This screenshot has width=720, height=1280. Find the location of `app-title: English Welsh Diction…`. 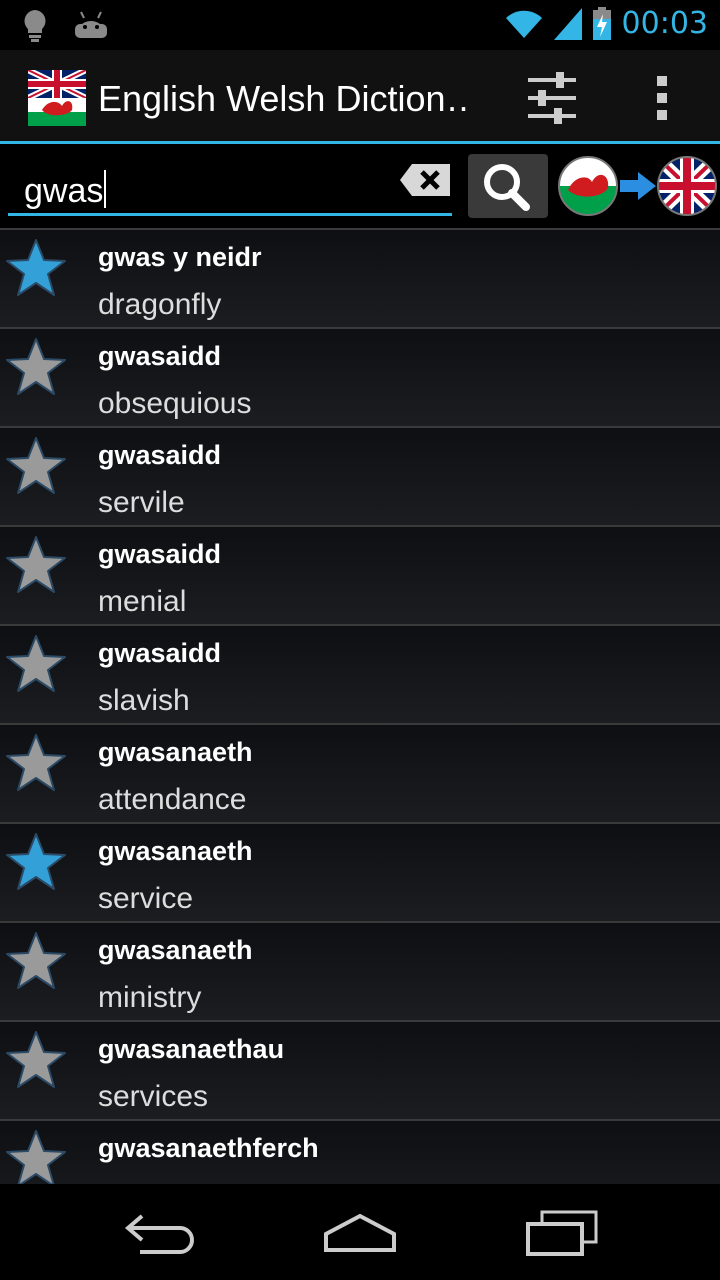

app-title: English Welsh Diction… is located at coordinates (283, 98).